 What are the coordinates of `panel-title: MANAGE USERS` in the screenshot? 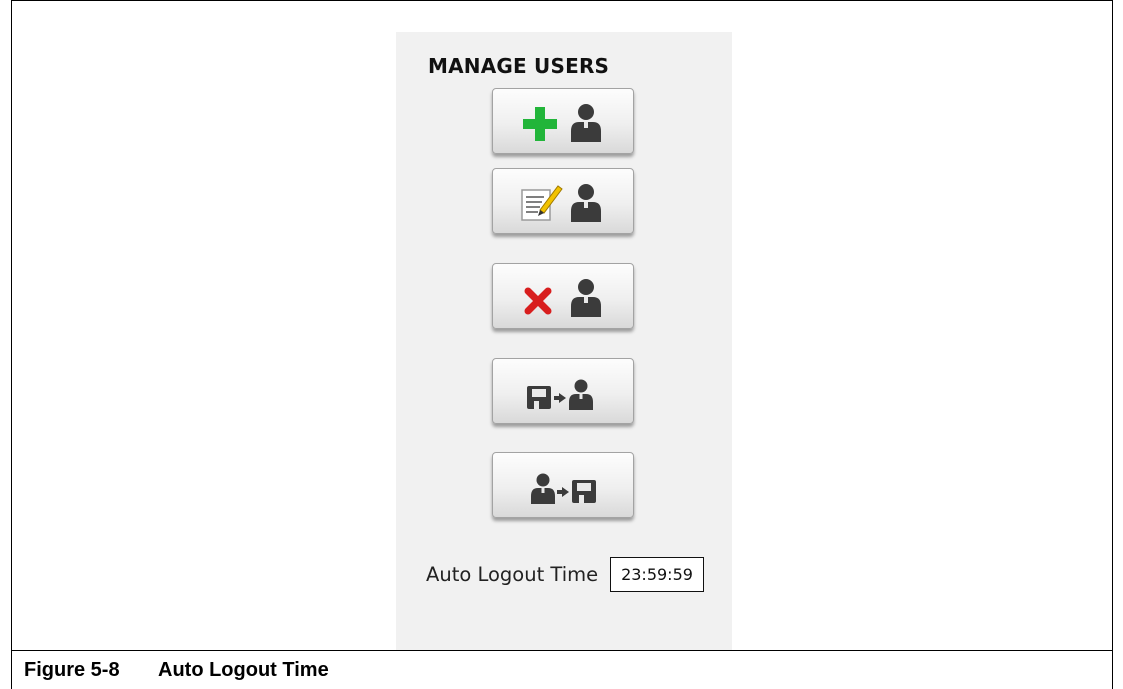 It's located at (519, 66).